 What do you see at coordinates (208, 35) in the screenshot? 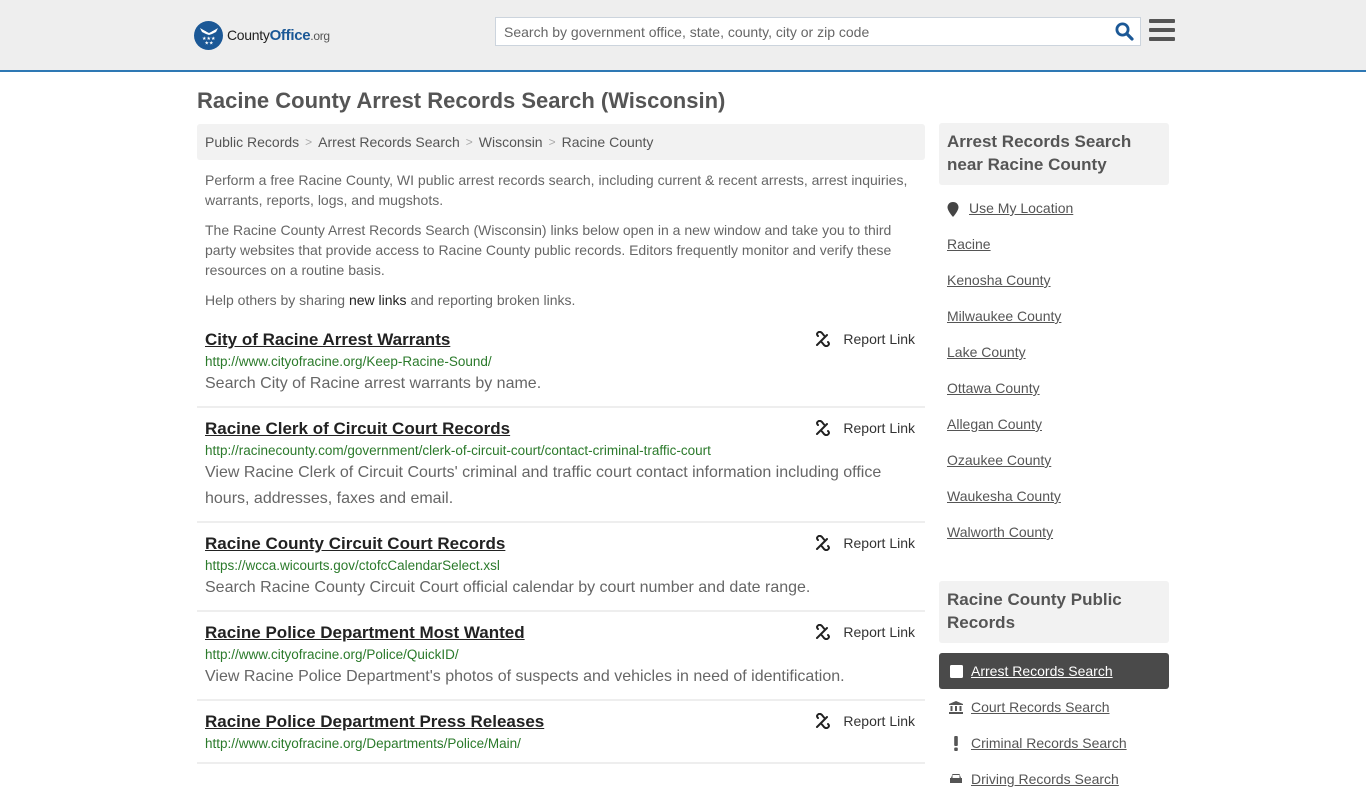
I see `eagle-logo-icon: ★★★ ★★` at bounding box center [208, 35].